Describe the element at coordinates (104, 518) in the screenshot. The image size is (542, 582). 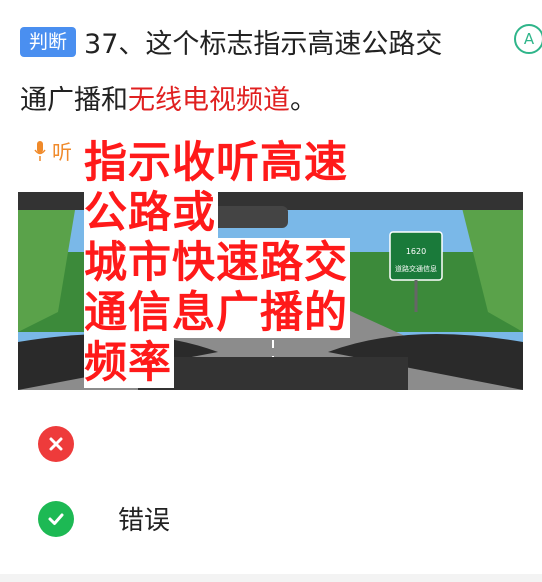
I see `option-false: 错误` at that location.